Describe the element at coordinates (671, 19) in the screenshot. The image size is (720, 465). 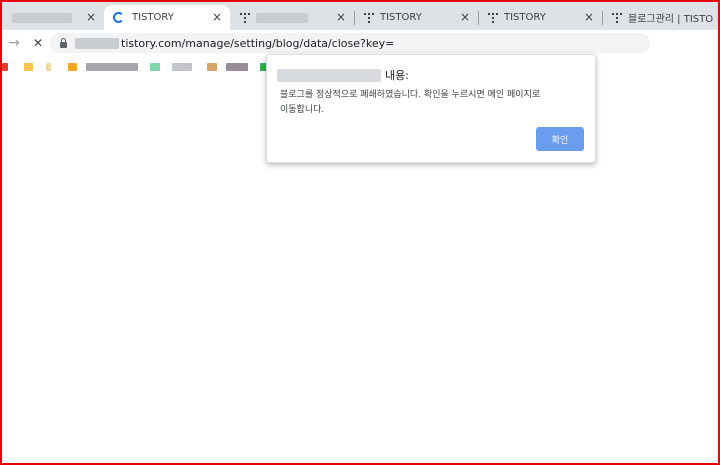
I see `tab-title: 블로그관리 | TISTO` at that location.